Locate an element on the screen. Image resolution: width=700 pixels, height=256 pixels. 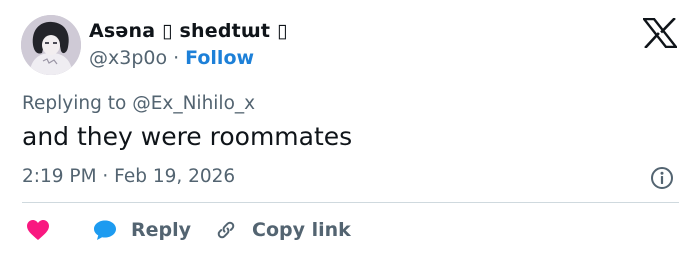
replying-to-line: Replying to @Ex_Nihilo_x is located at coordinates (138, 103).